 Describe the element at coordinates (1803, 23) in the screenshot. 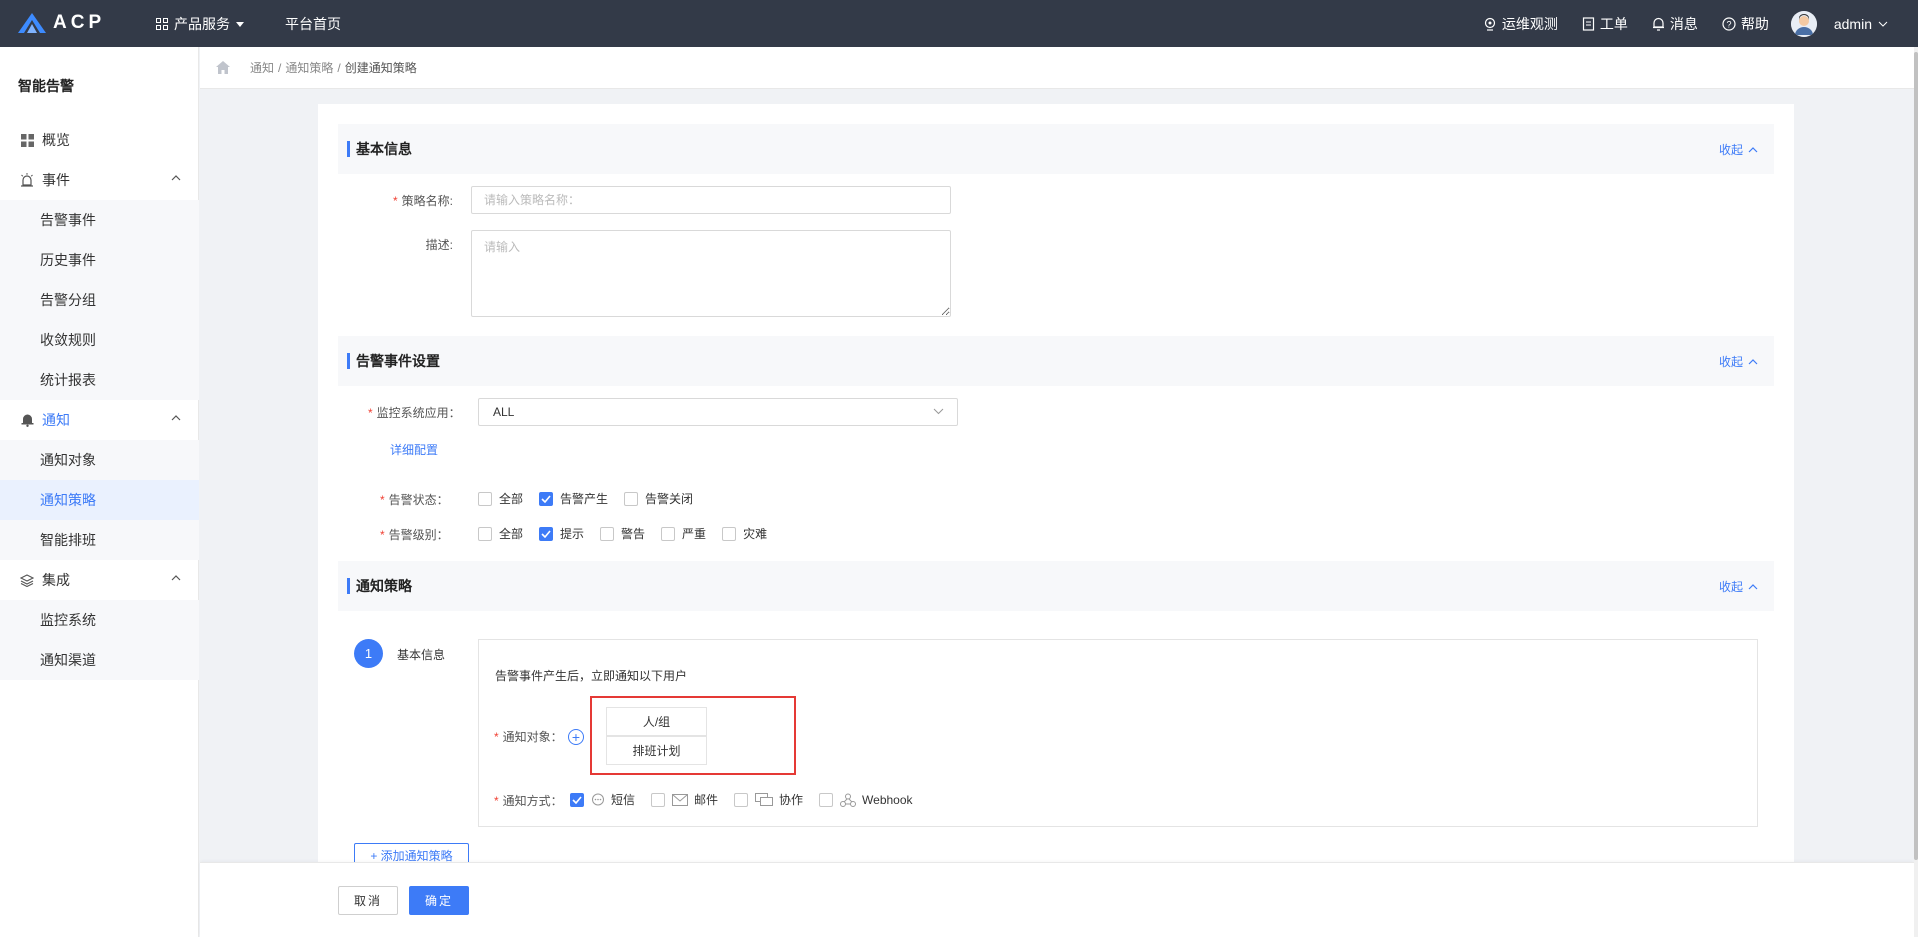

I see `avatar` at that location.